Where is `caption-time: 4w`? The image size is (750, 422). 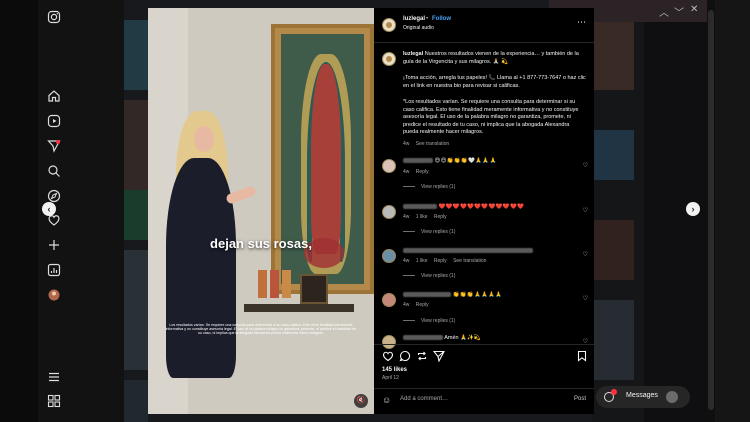 caption-time: 4w is located at coordinates (406, 144).